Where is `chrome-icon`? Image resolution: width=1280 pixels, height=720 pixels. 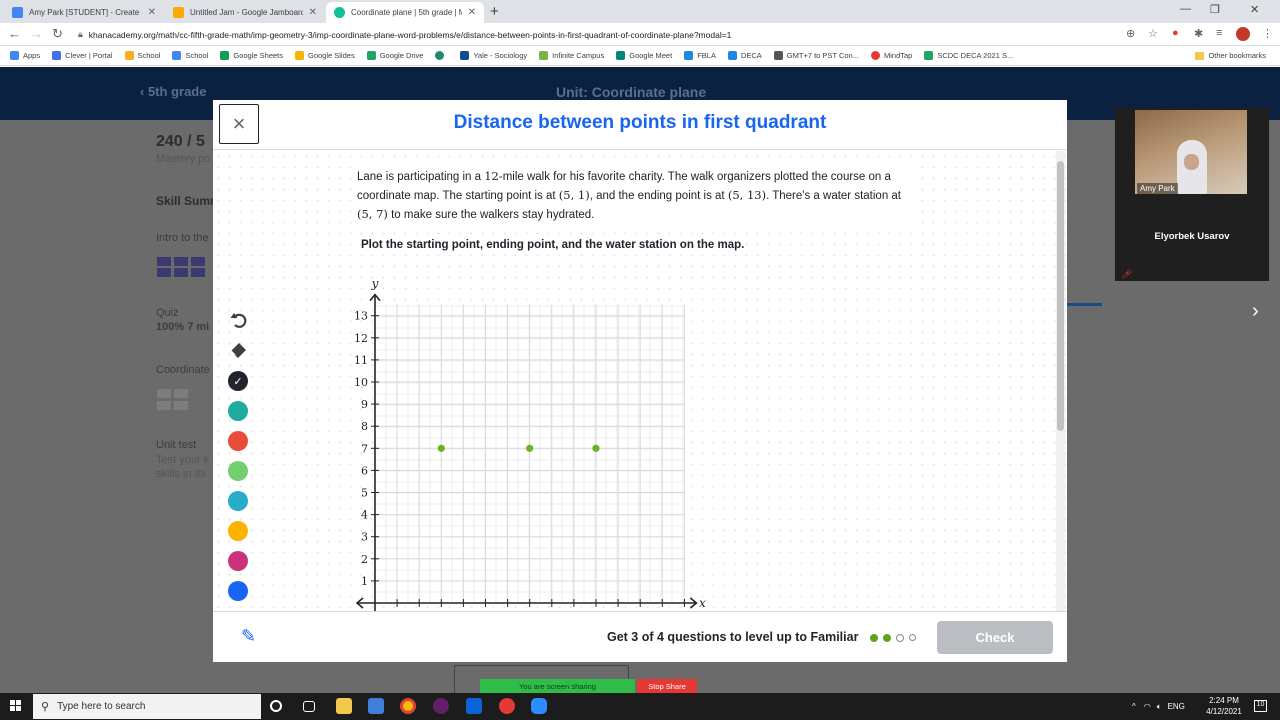
chrome-icon is located at coordinates (408, 706).